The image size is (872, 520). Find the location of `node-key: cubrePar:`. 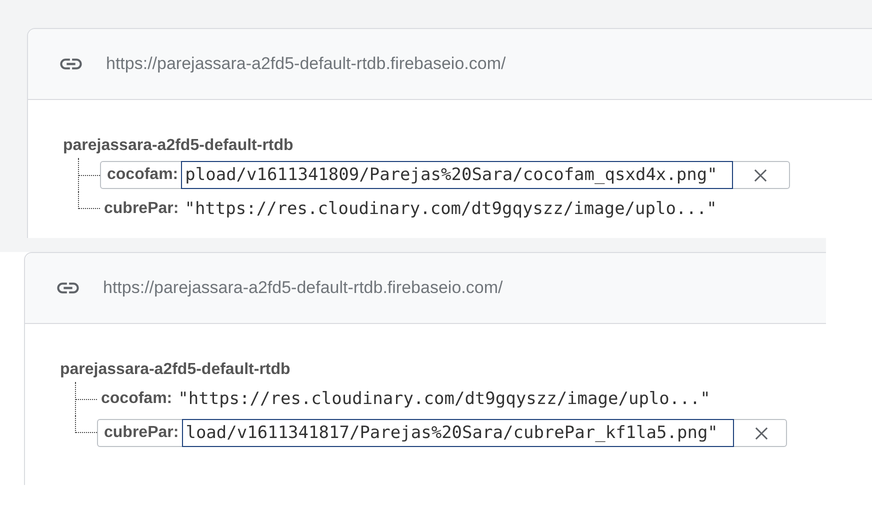

node-key: cubrePar: is located at coordinates (142, 209).